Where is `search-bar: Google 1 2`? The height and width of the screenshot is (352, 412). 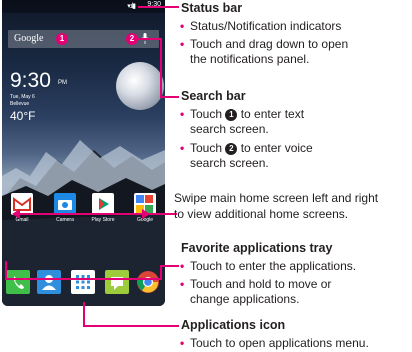
search-bar: Google 1 2 is located at coordinates (83, 39).